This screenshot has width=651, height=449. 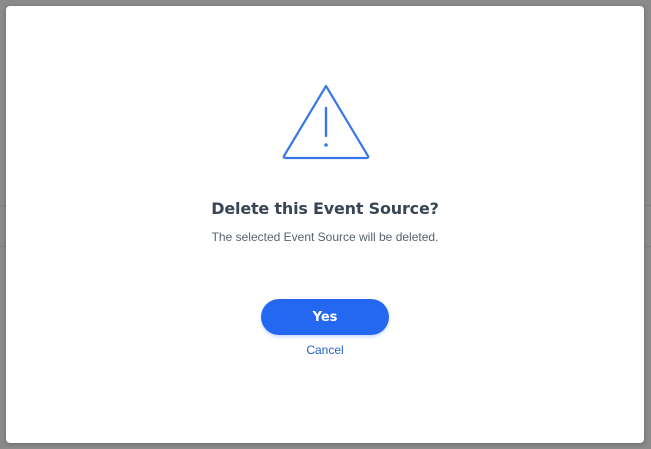 I want to click on dialog-title: Delete this Event Source?, so click(x=325, y=208).